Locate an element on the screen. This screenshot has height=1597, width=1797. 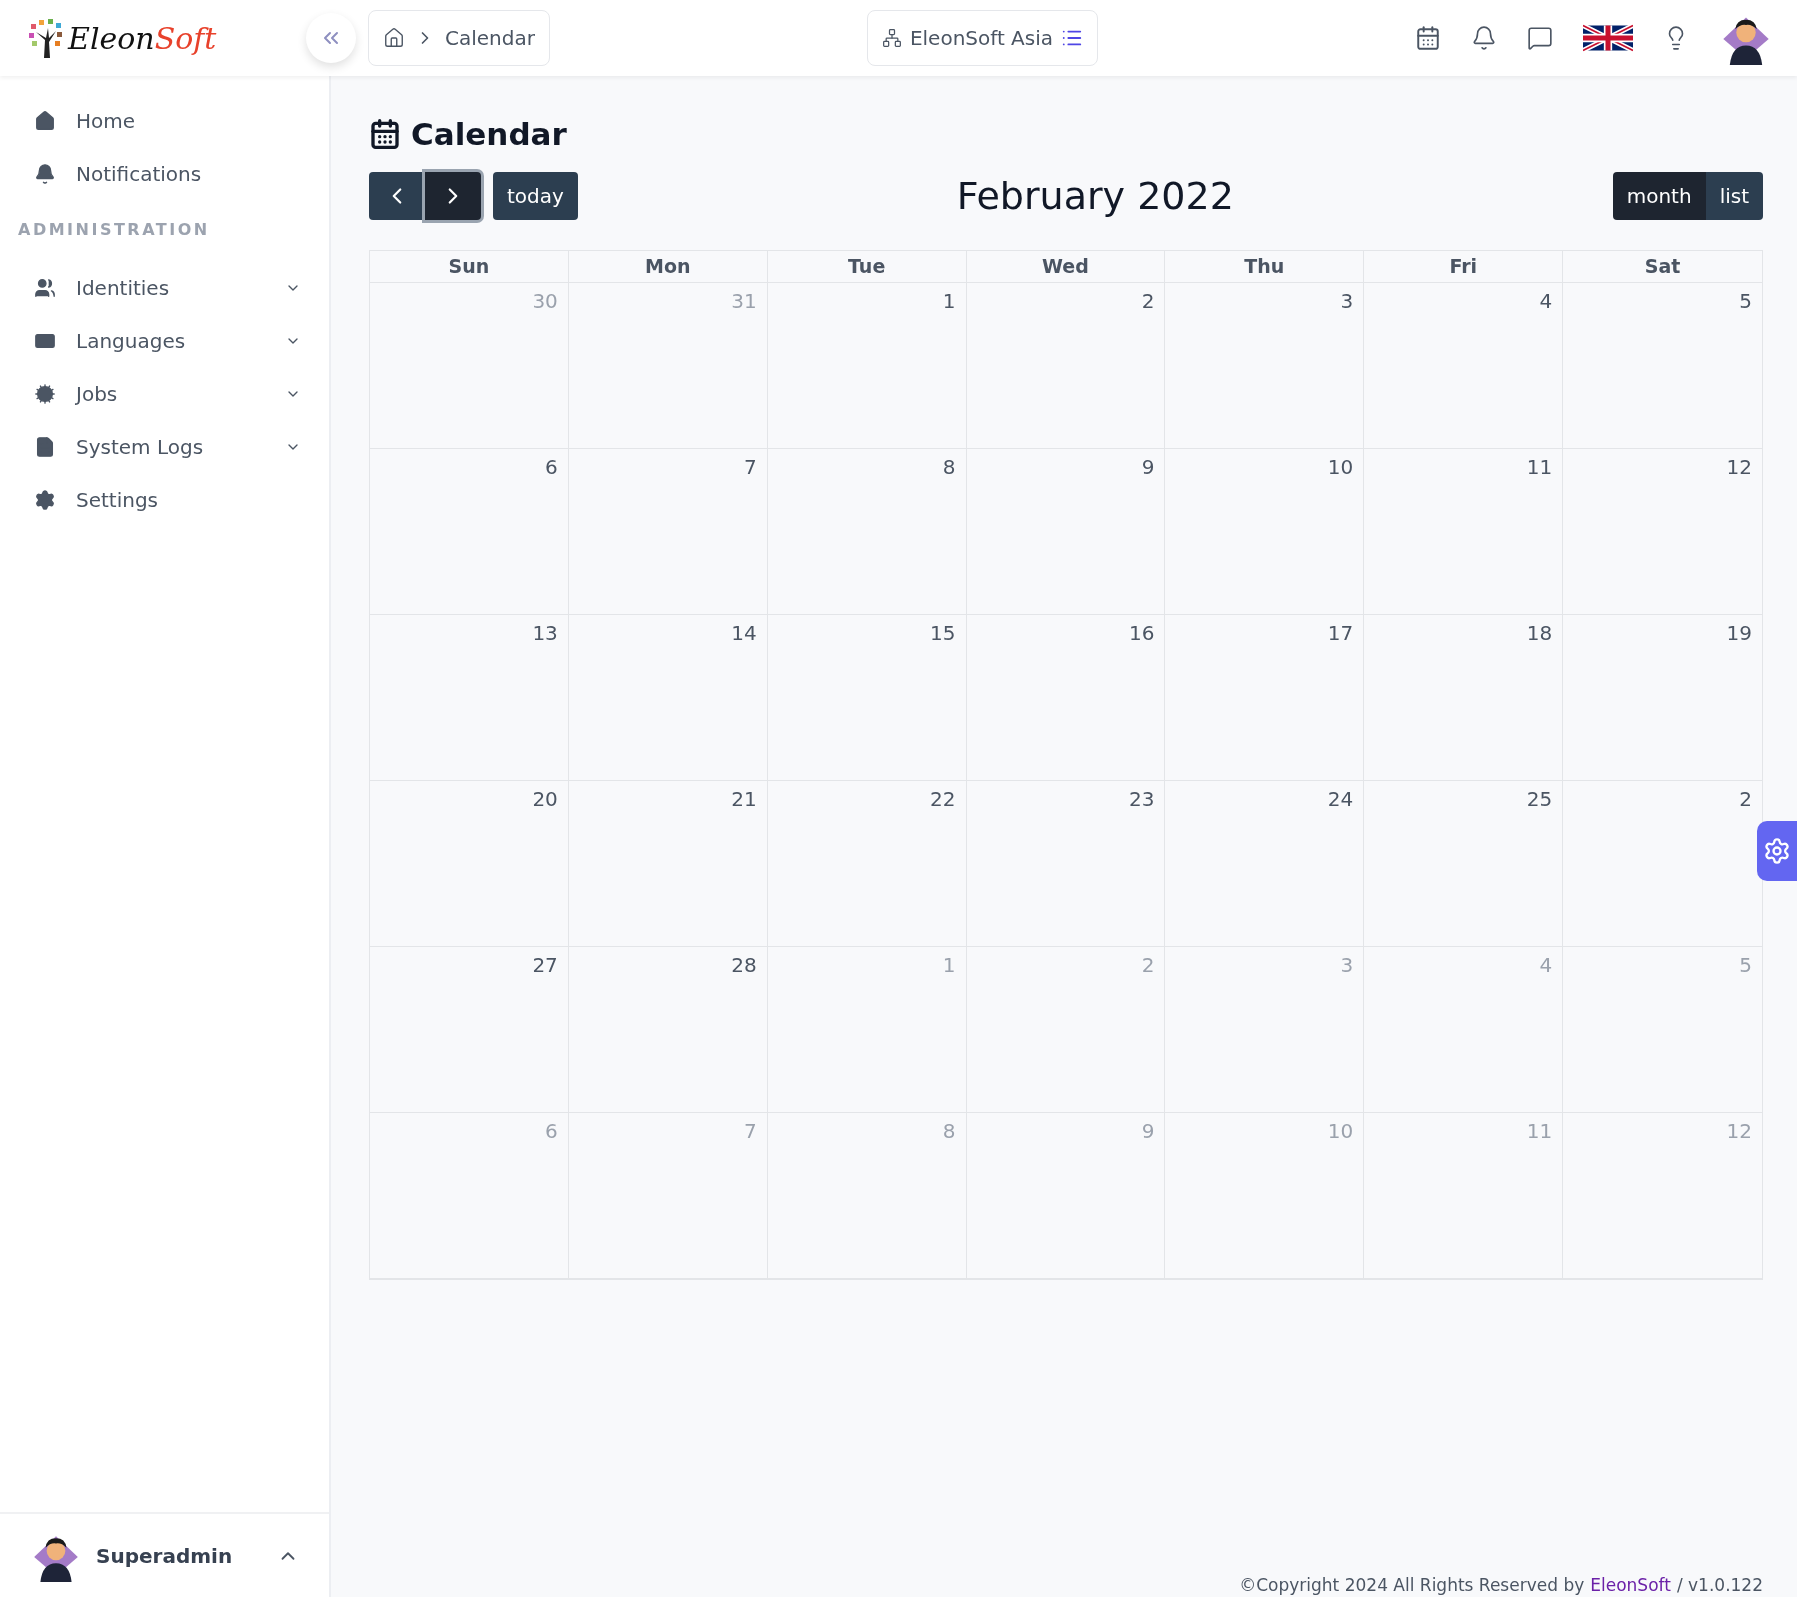
day-number: 4 is located at coordinates (1546, 301).